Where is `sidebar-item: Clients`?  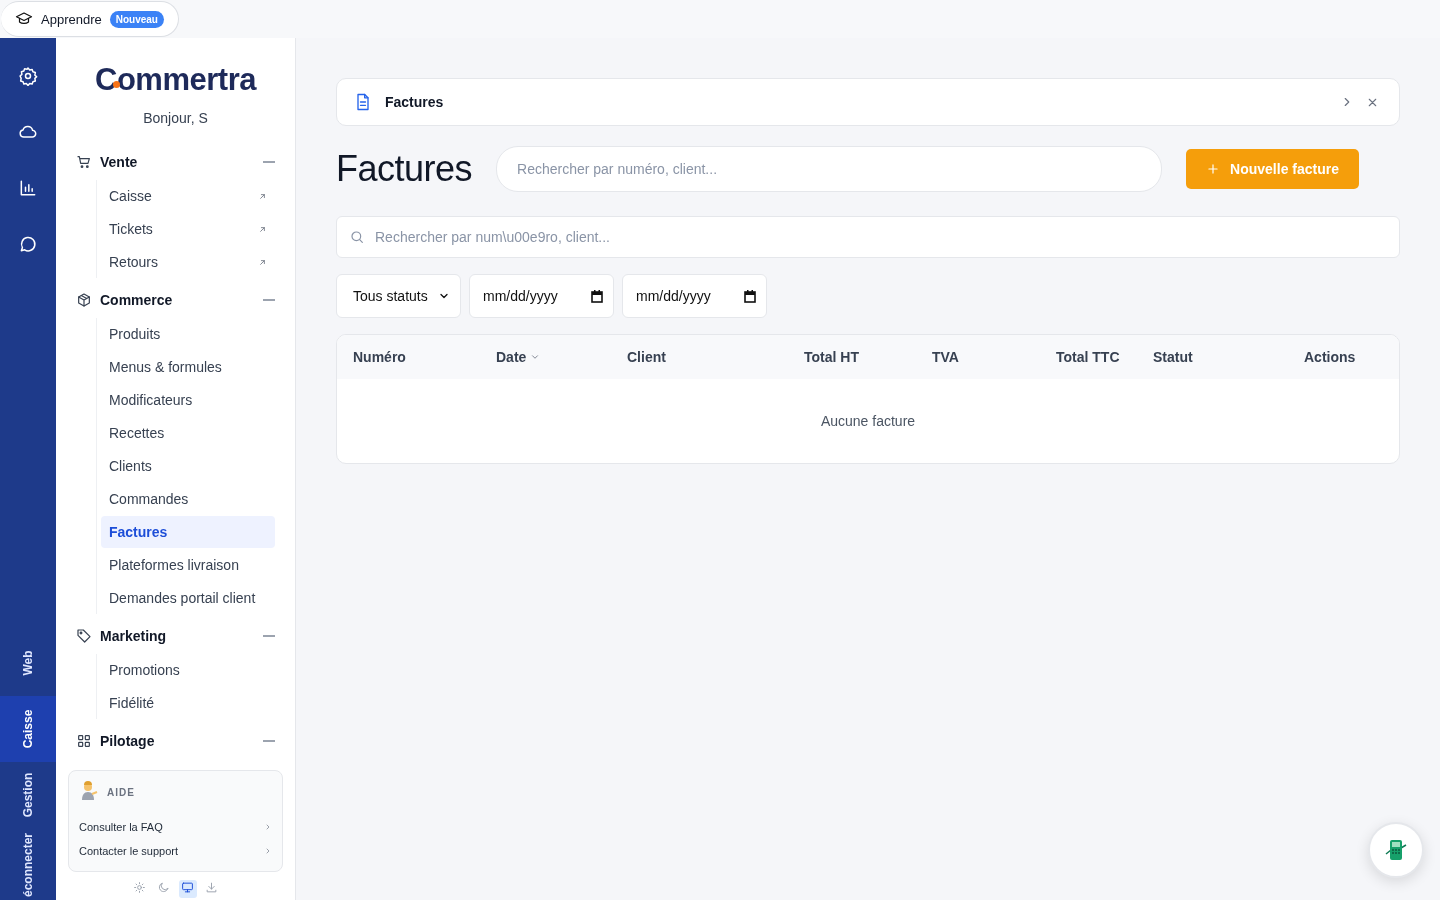 sidebar-item: Clients is located at coordinates (188, 466).